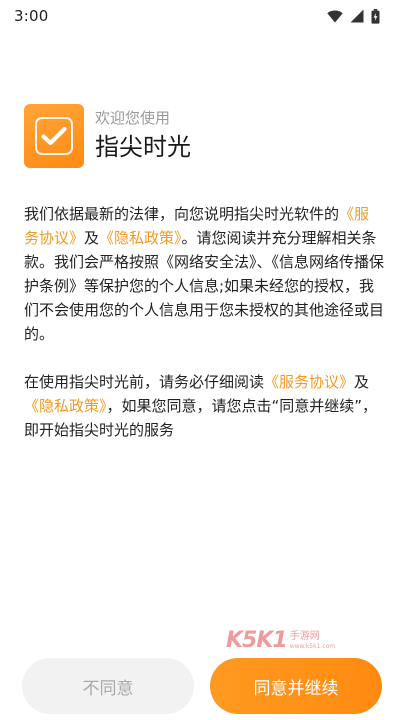 This screenshot has width=404, height=720. I want to click on signal-icon, so click(357, 16).